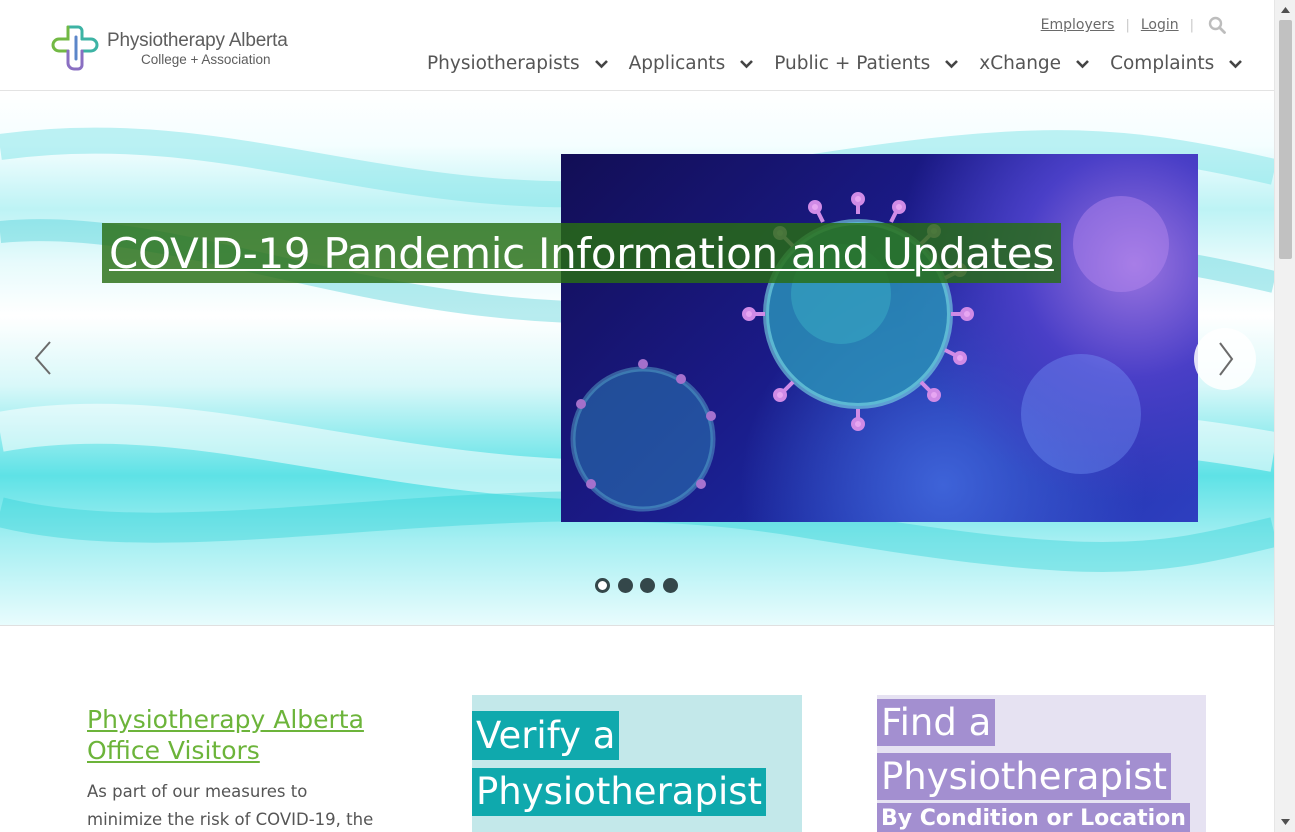 The height and width of the screenshot is (832, 1295). Describe the element at coordinates (1162, 63) in the screenshot. I see `nav-label: Complaints` at that location.